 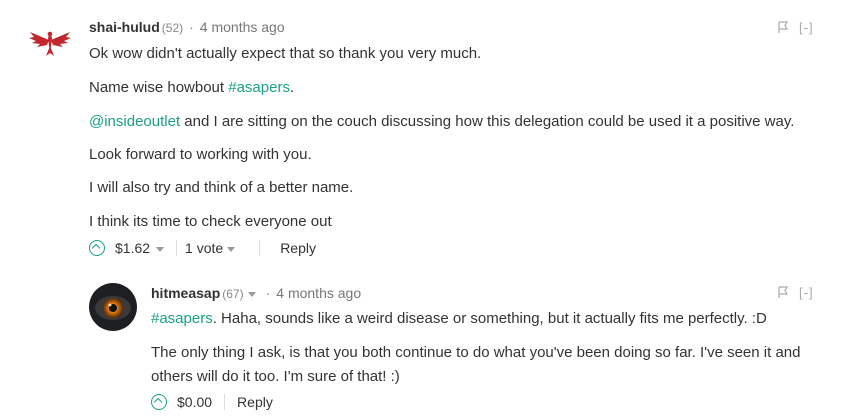 What do you see at coordinates (124, 27) in the screenshot?
I see `author-name: shai-hulud` at bounding box center [124, 27].